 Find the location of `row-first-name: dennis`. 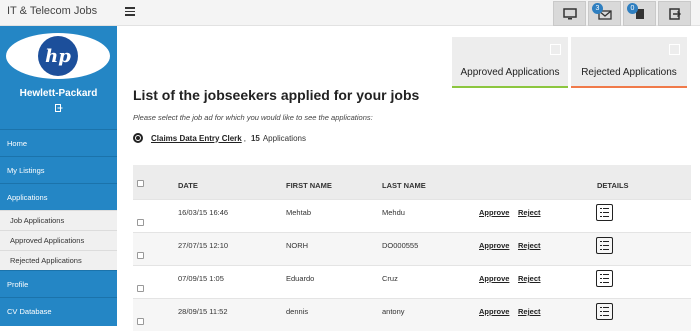

row-first-name: dennis is located at coordinates (297, 311).